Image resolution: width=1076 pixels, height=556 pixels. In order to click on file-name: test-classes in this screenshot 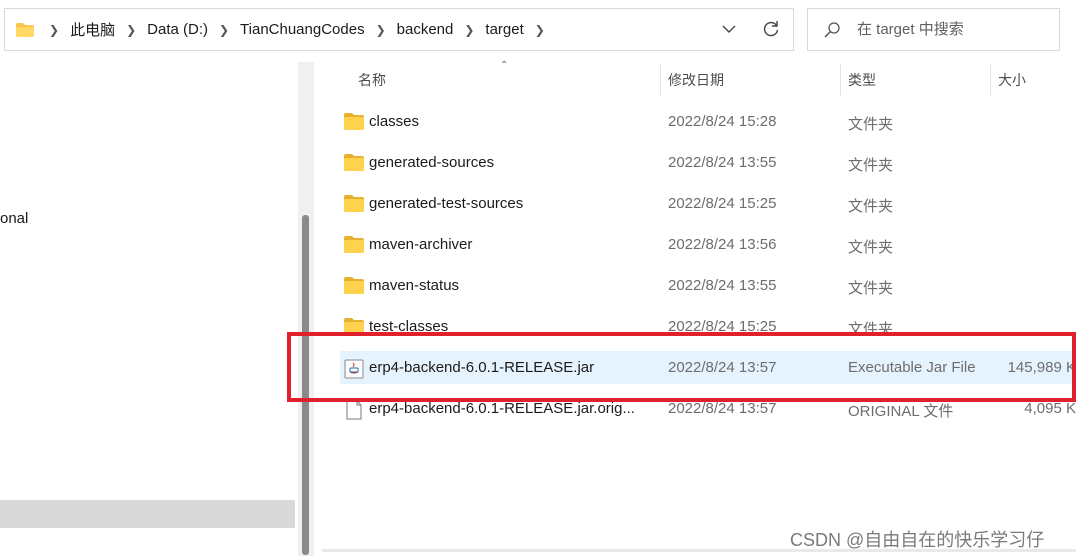, I will do `click(409, 326)`.